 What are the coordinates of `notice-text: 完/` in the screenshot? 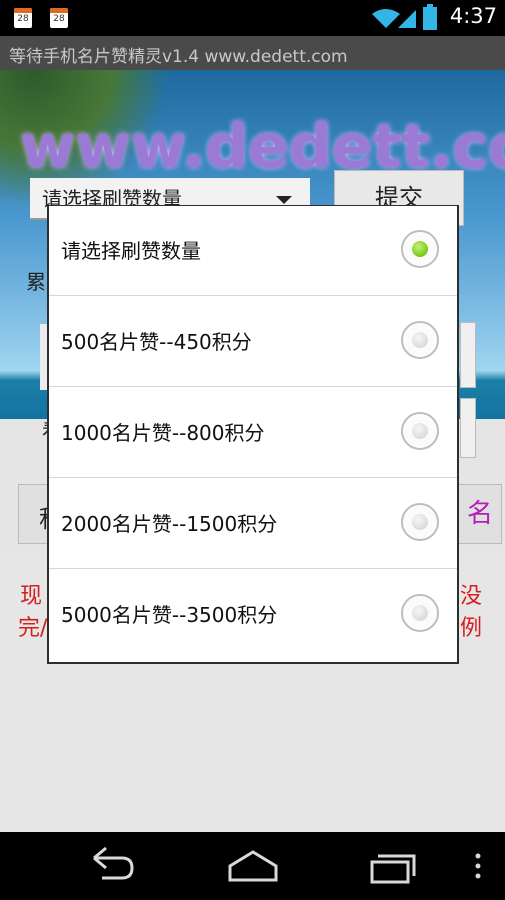 It's located at (33, 628).